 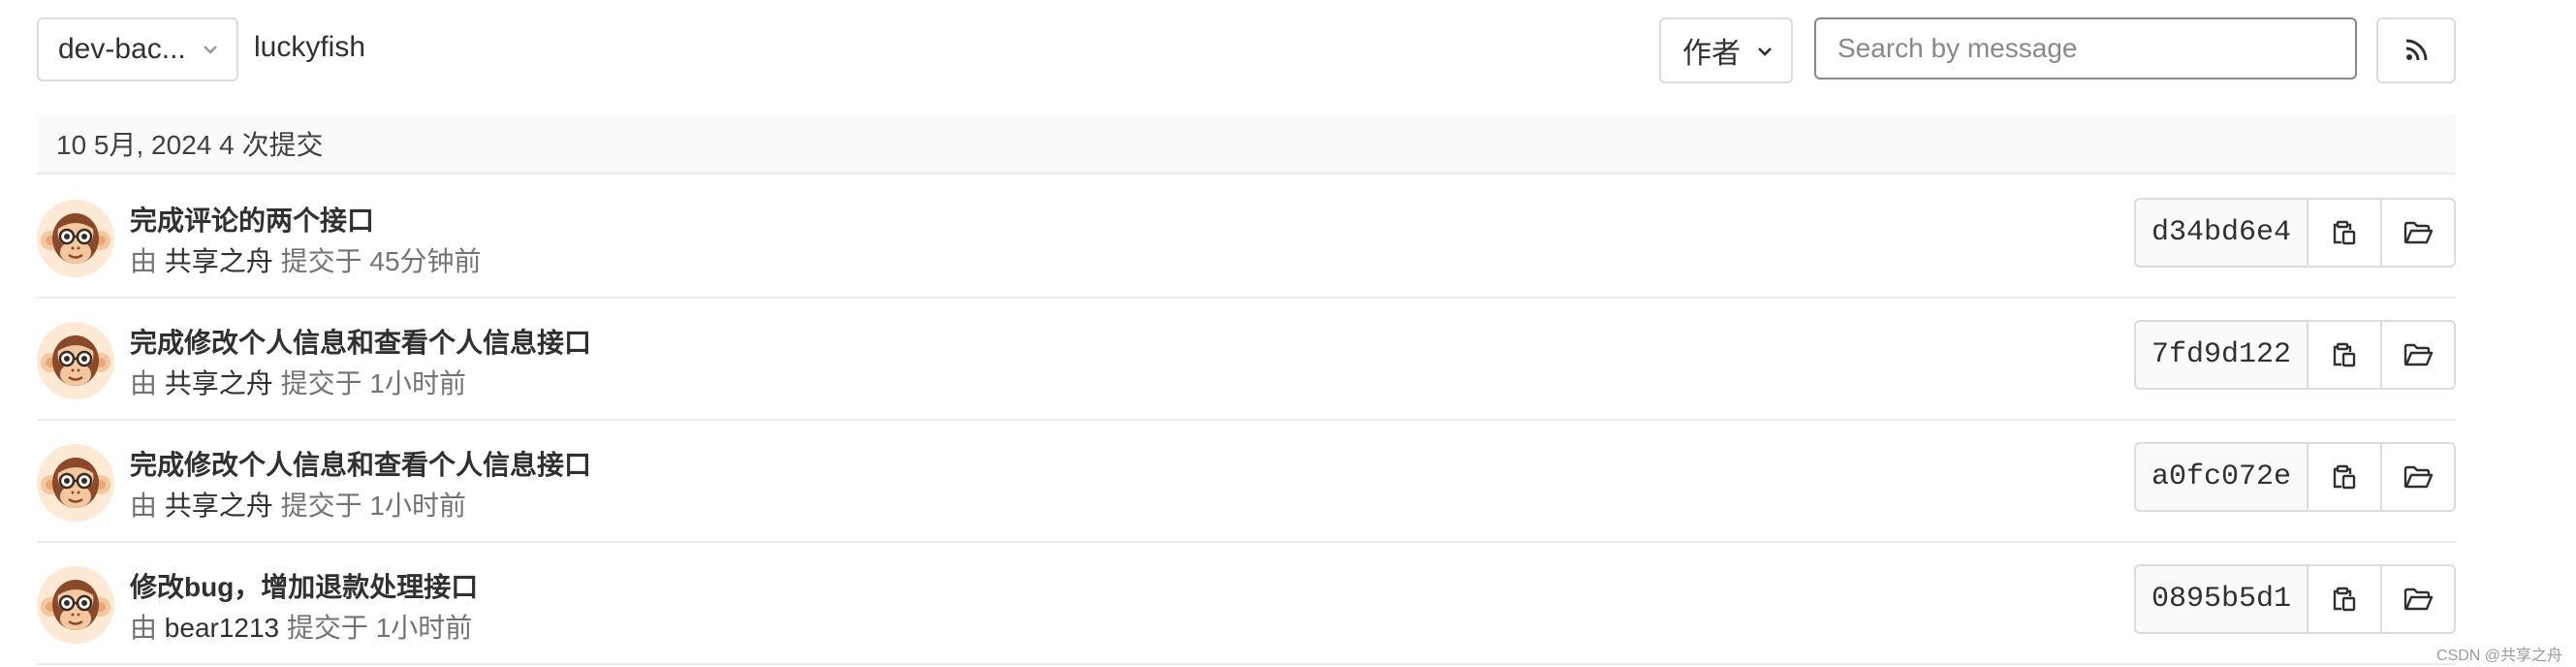 I want to click on author-filter-dropdown: 作者, so click(x=1726, y=50).